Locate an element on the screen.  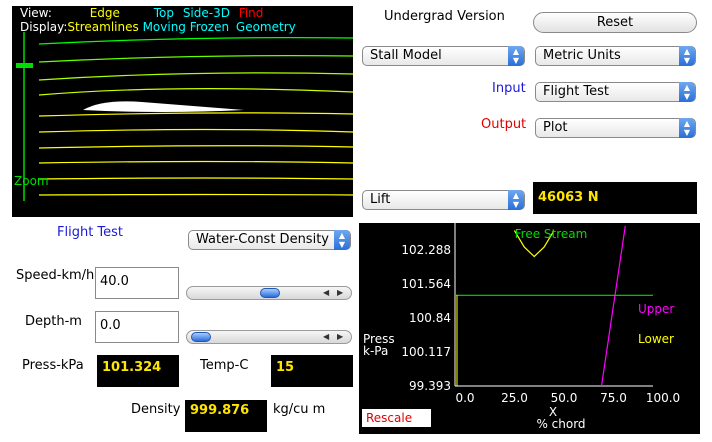
view-find-option: Find is located at coordinates (251, 13).